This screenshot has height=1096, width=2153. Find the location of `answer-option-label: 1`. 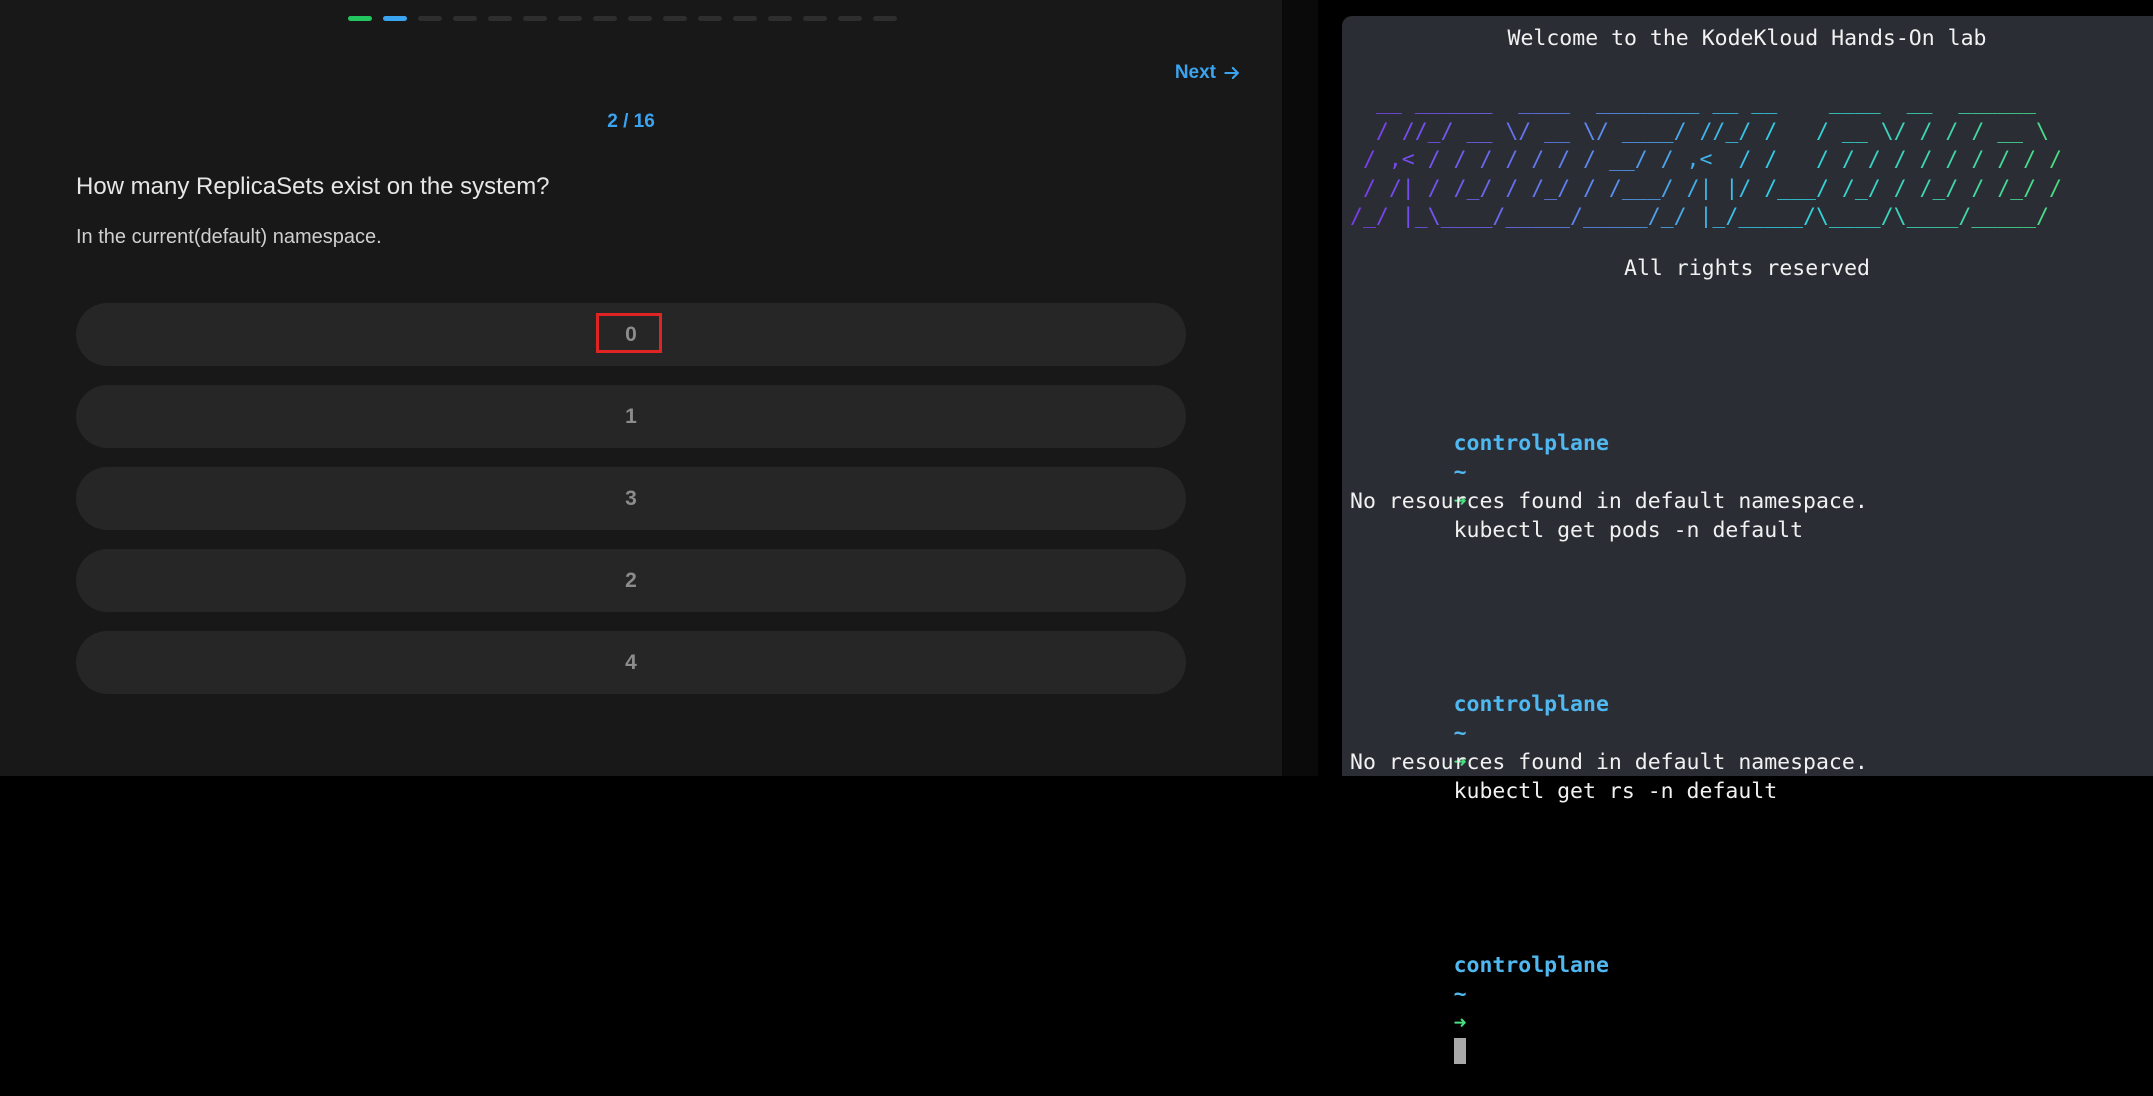

answer-option-label: 1 is located at coordinates (631, 416).